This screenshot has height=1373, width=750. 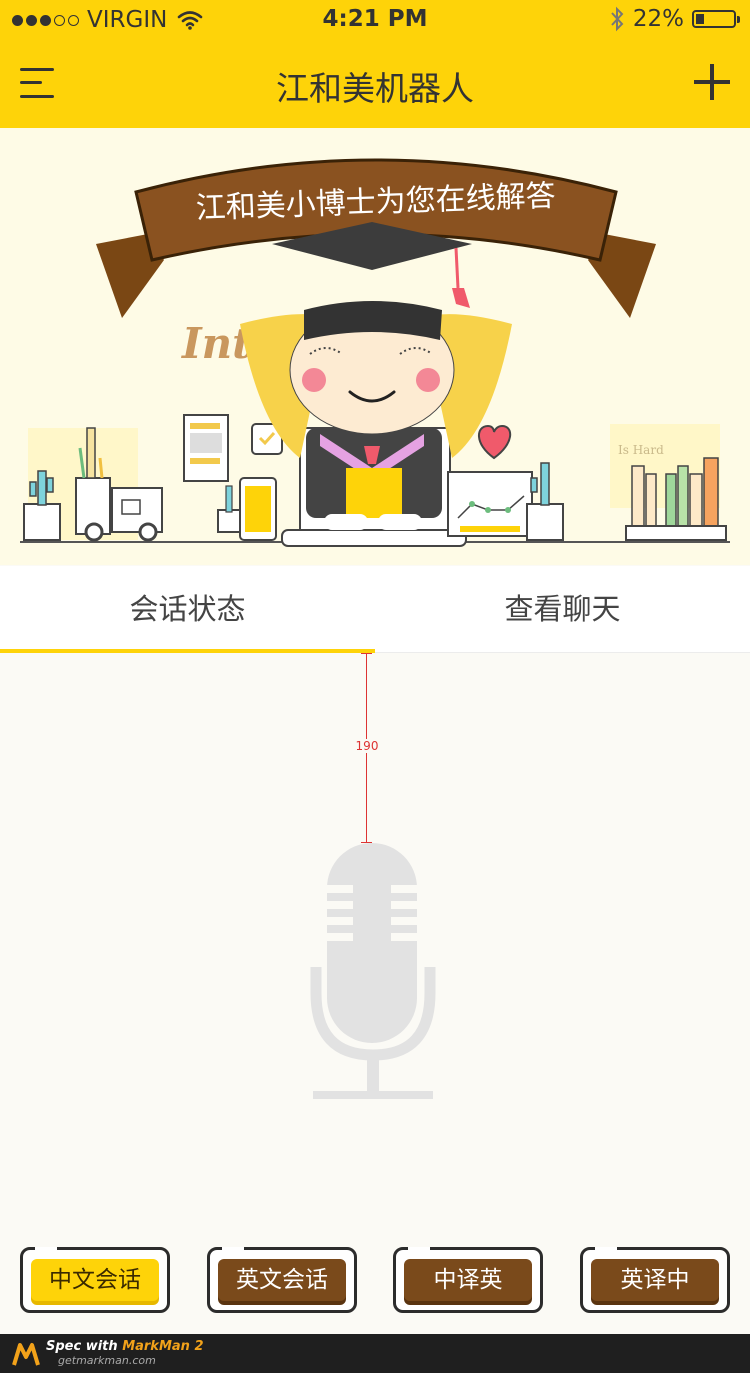 I want to click on bluetooth-icon, so click(x=617, y=19).